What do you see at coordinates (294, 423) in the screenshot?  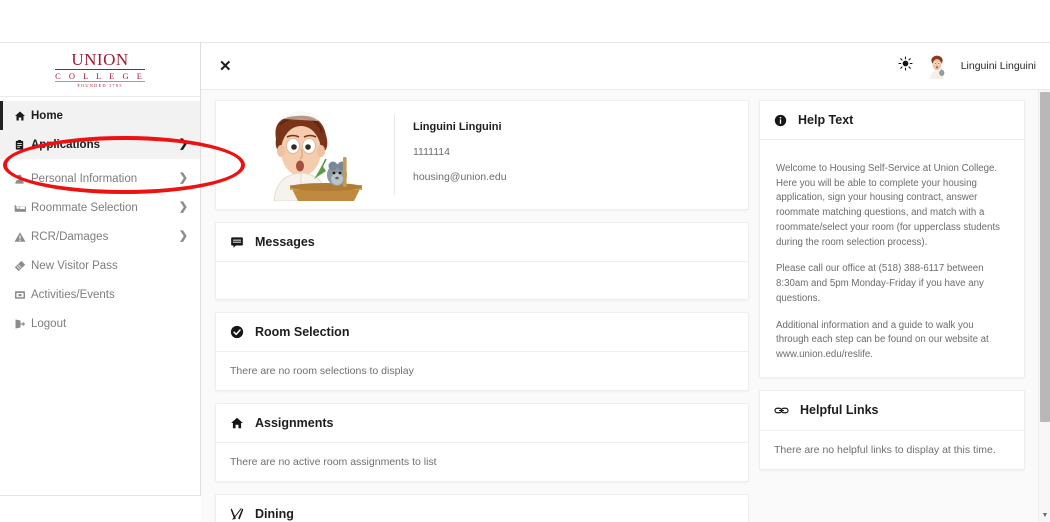 I see `assignments-card-title: Assignments` at bounding box center [294, 423].